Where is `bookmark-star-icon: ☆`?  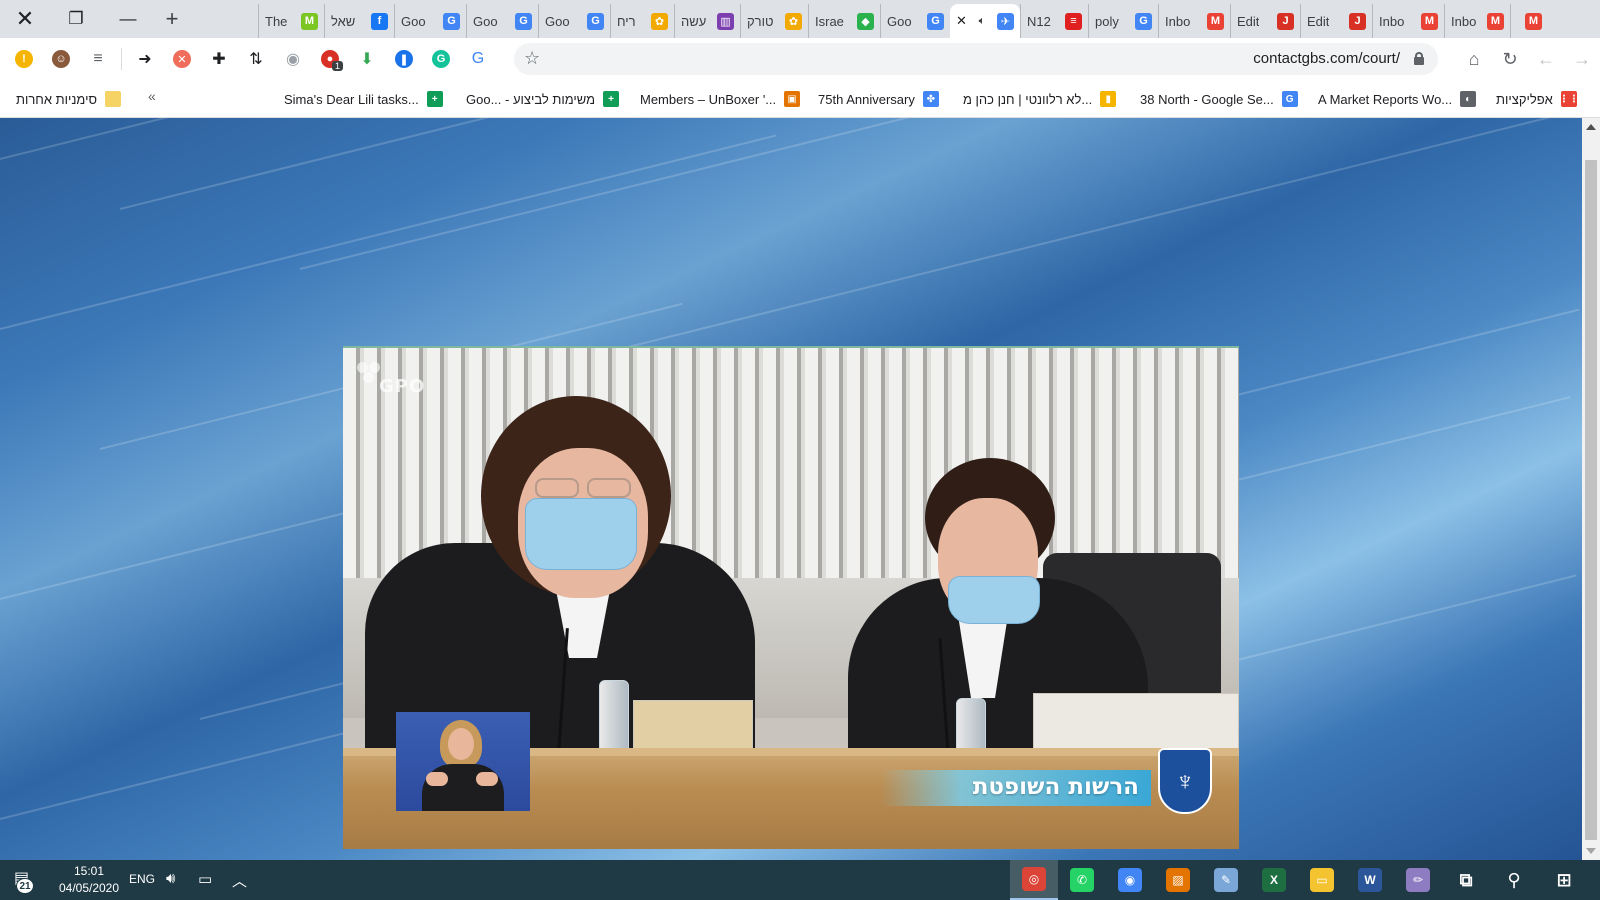
bookmark-star-icon: ☆ is located at coordinates (532, 58).